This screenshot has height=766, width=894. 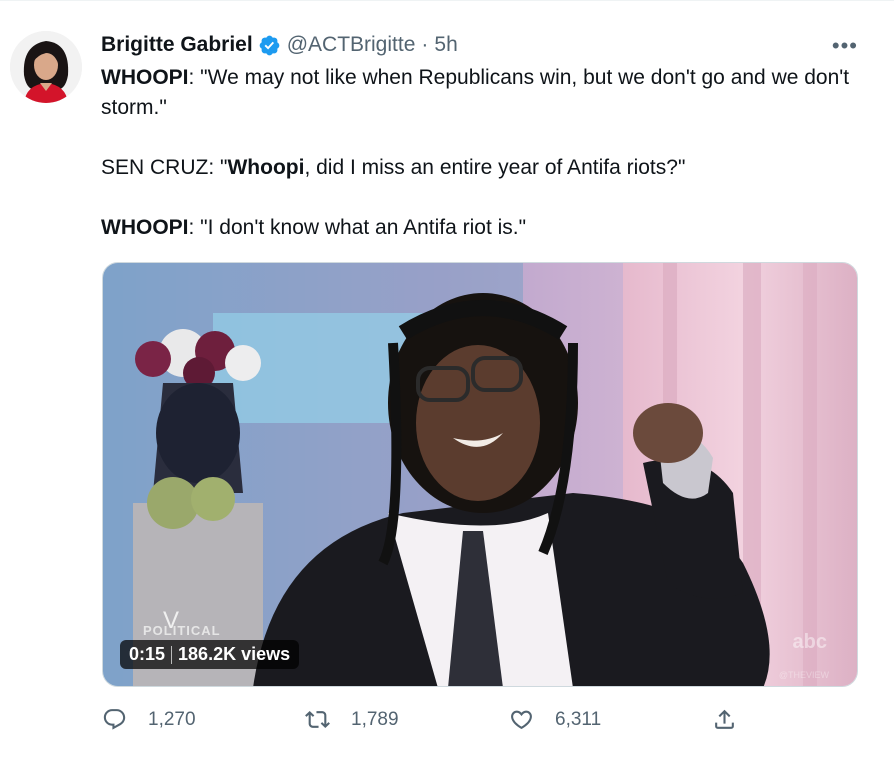 I want to click on video-duration: 0:15, so click(x=147, y=654).